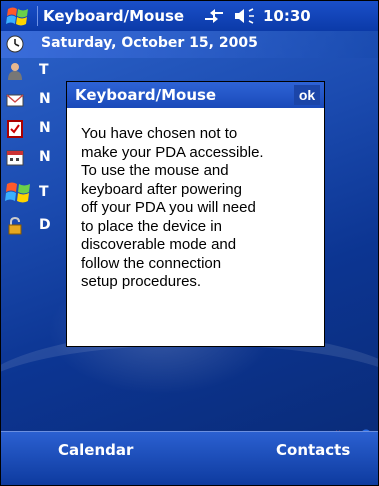 This screenshot has height=486, width=379. Describe the element at coordinates (159, 244) in the screenshot. I see `message-line: discoverable mode and` at that location.